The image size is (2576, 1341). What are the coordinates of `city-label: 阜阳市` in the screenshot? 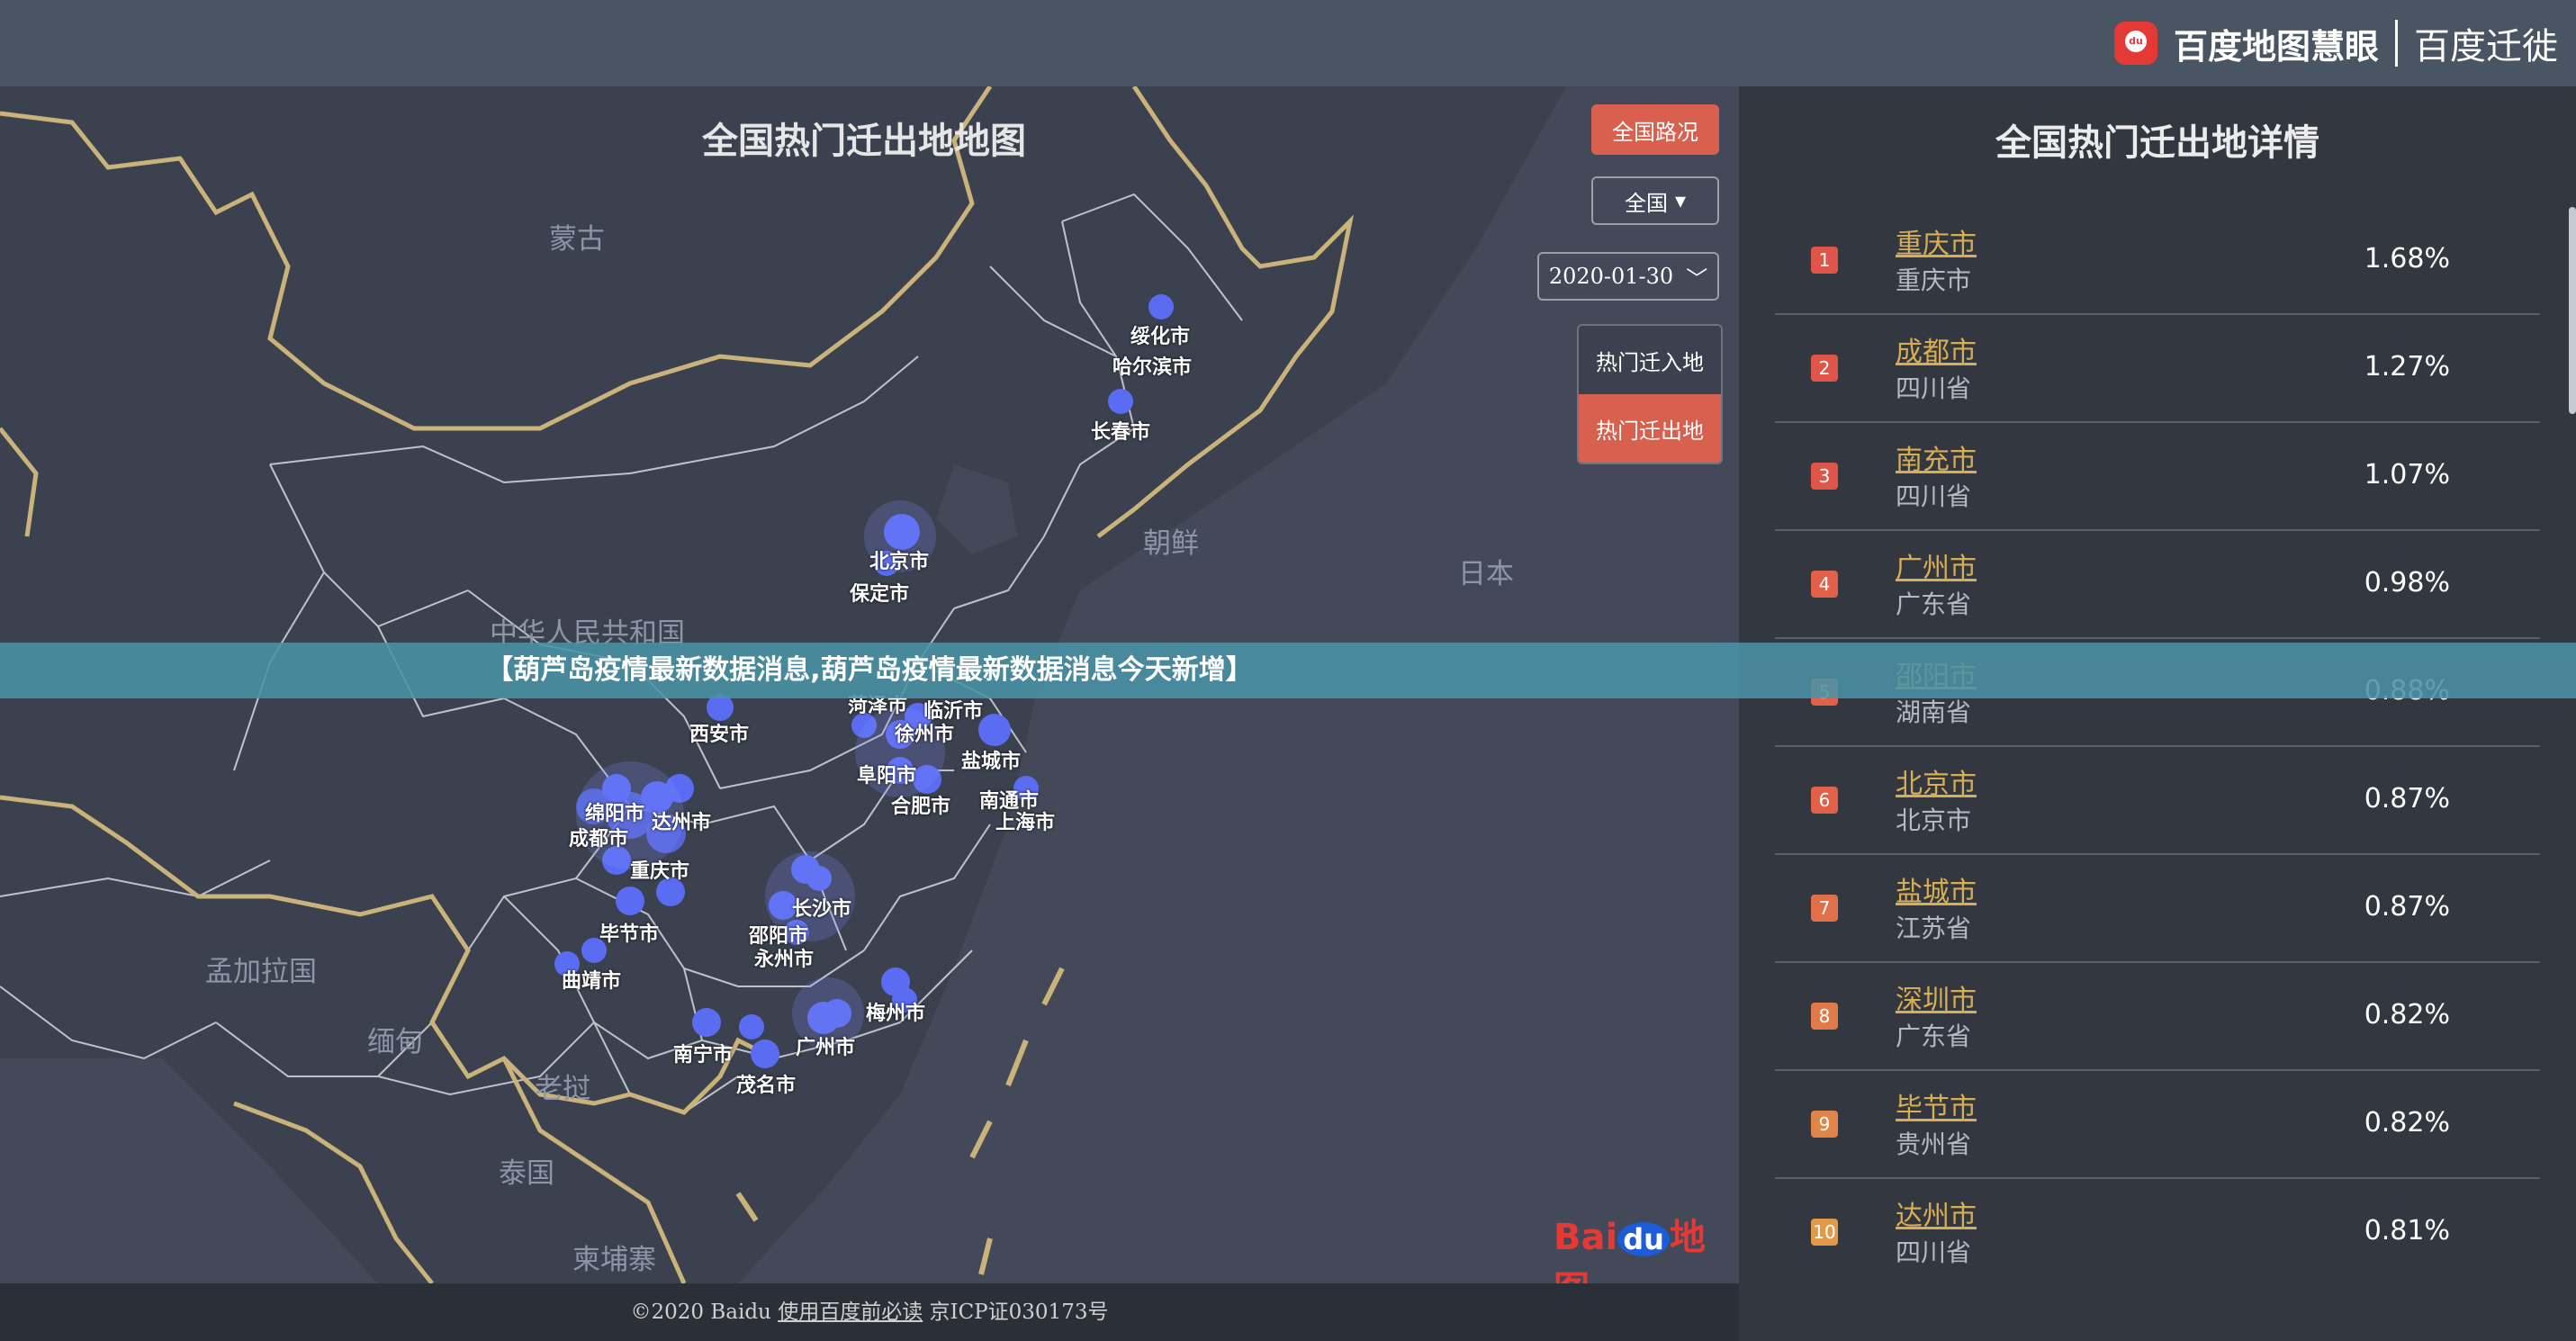 It's located at (886, 774).